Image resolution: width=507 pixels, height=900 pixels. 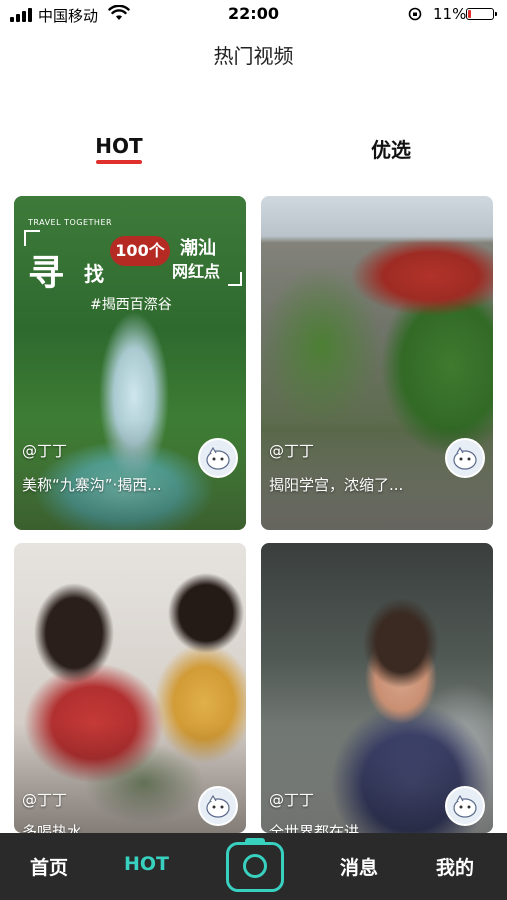 I want to click on tab-featured: 优选, so click(x=391, y=148).